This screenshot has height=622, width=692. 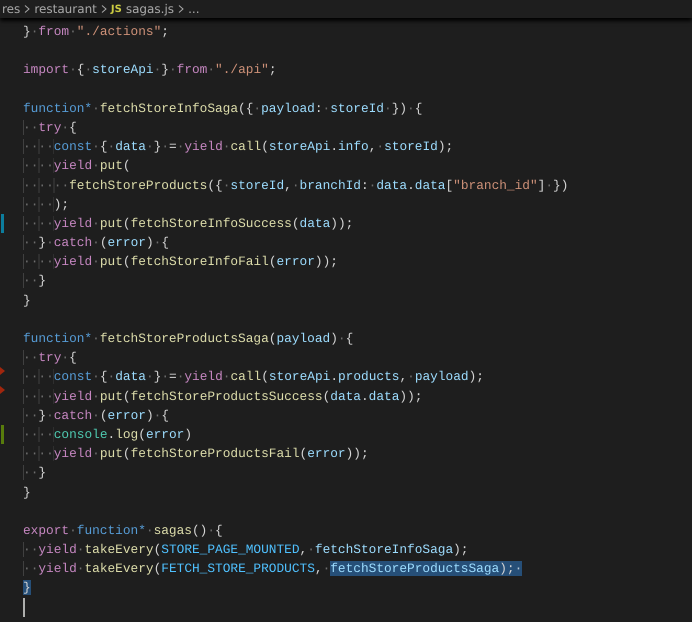 What do you see at coordinates (188, 339) in the screenshot?
I see `code-line: function*·fetchStoreProductsSaga(payload)·{` at bounding box center [188, 339].